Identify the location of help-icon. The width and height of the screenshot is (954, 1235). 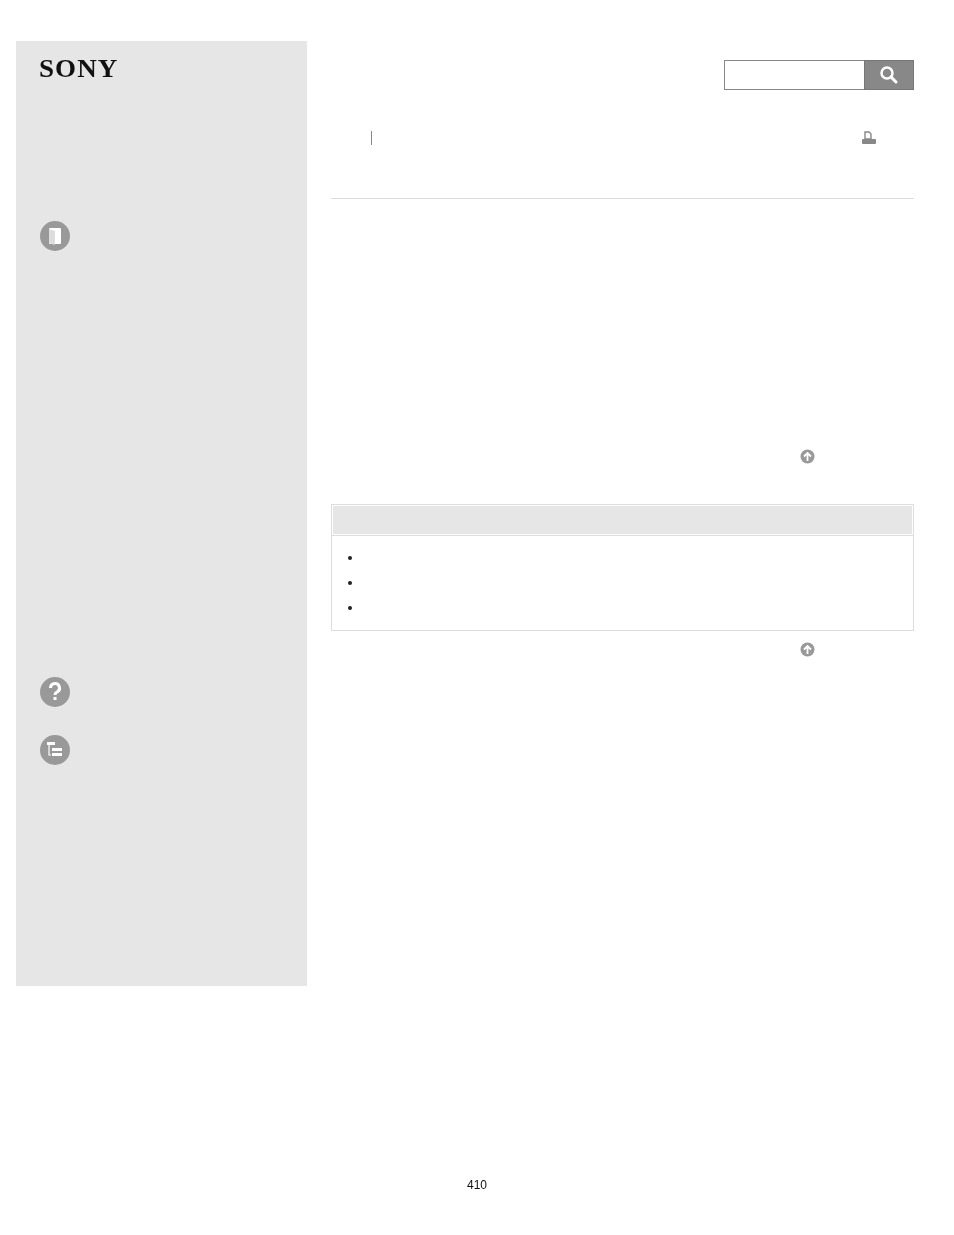
(55, 692).